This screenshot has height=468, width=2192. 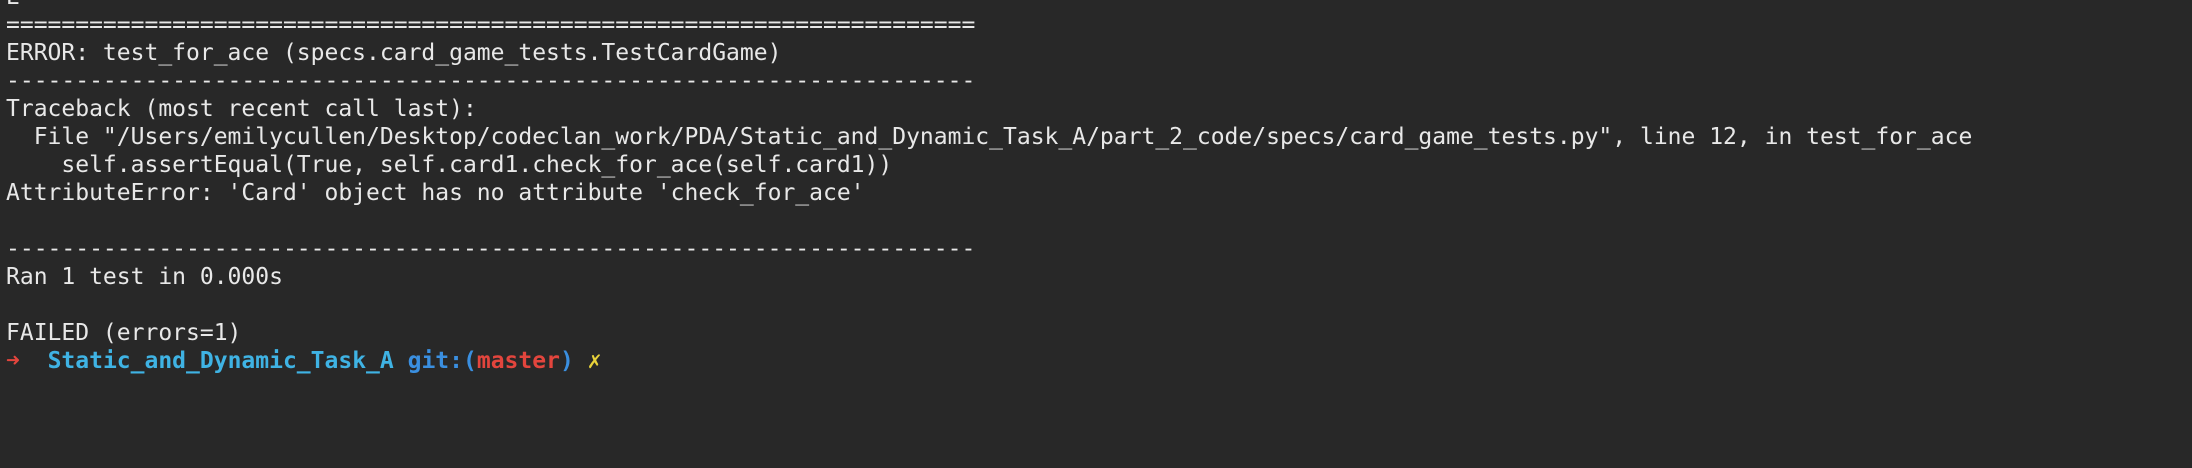 I want to click on prompt-directory: Static_and_Dynamic_Task_A, so click(x=220, y=361).